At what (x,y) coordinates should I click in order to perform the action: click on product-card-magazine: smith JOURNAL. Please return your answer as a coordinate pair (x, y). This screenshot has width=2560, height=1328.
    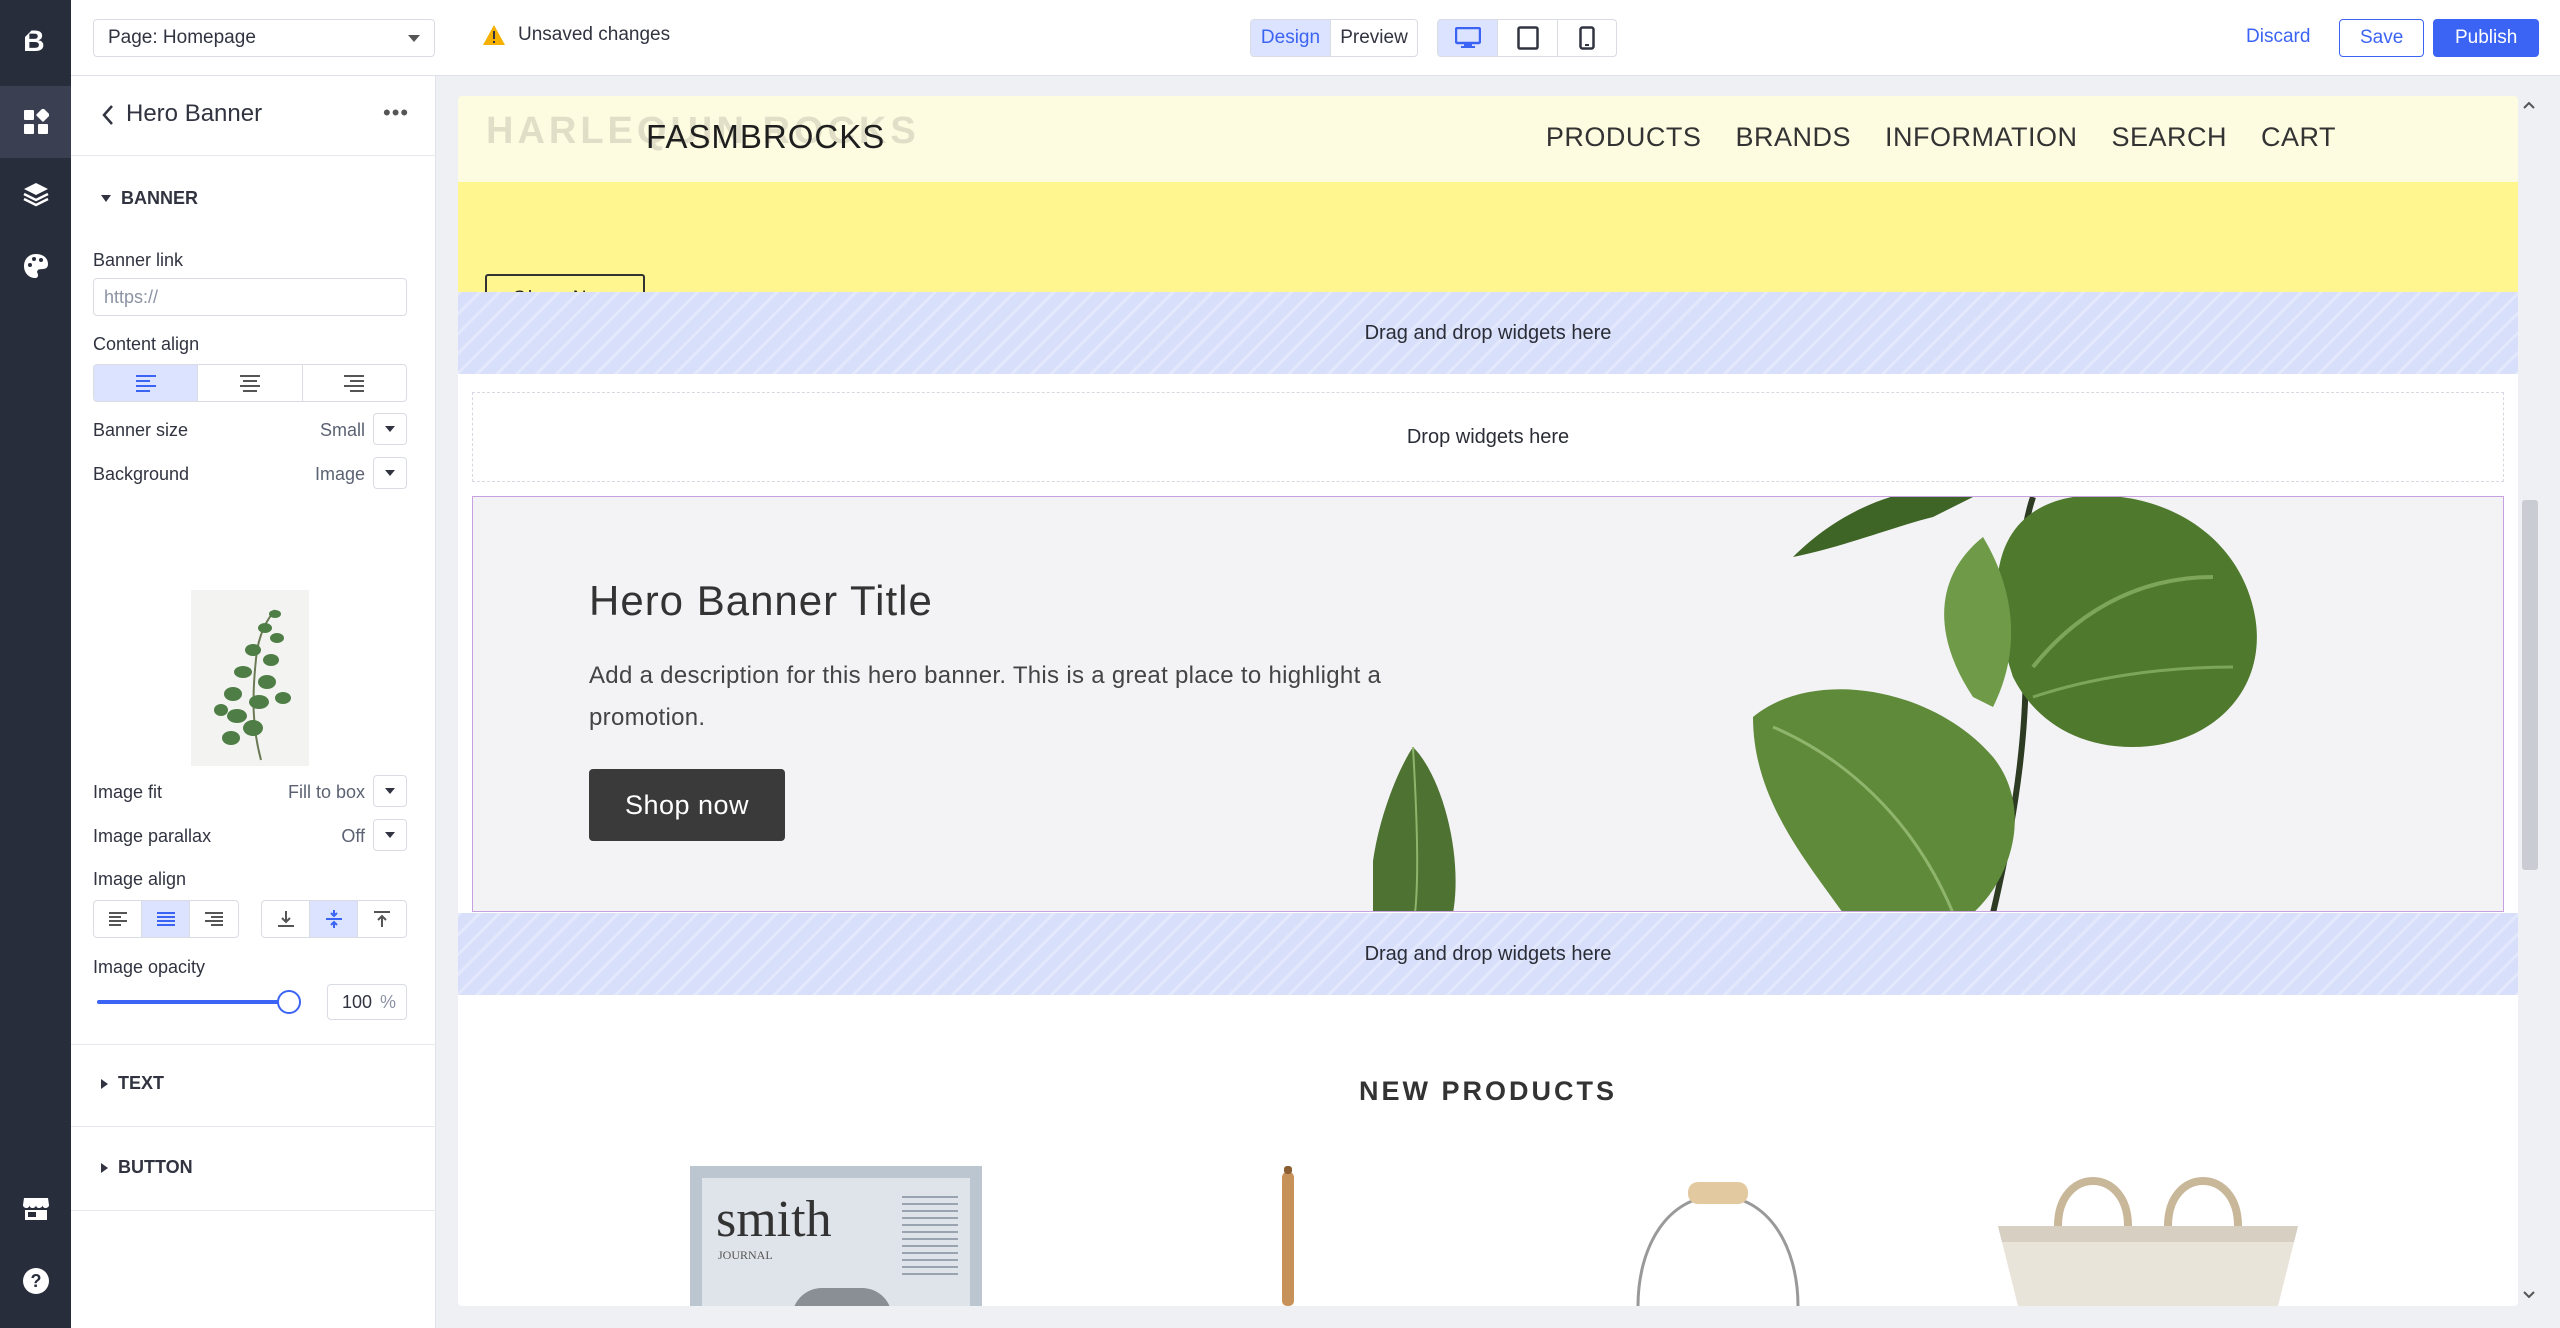
    Looking at the image, I should click on (836, 1236).